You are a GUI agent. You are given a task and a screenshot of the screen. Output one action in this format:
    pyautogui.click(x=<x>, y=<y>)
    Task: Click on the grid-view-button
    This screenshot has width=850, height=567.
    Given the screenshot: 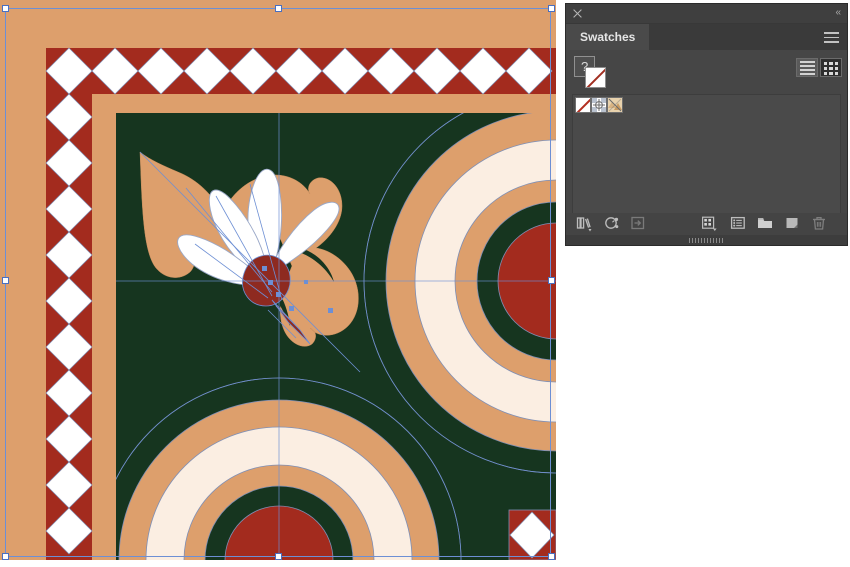 What is the action you would take?
    pyautogui.click(x=831, y=67)
    